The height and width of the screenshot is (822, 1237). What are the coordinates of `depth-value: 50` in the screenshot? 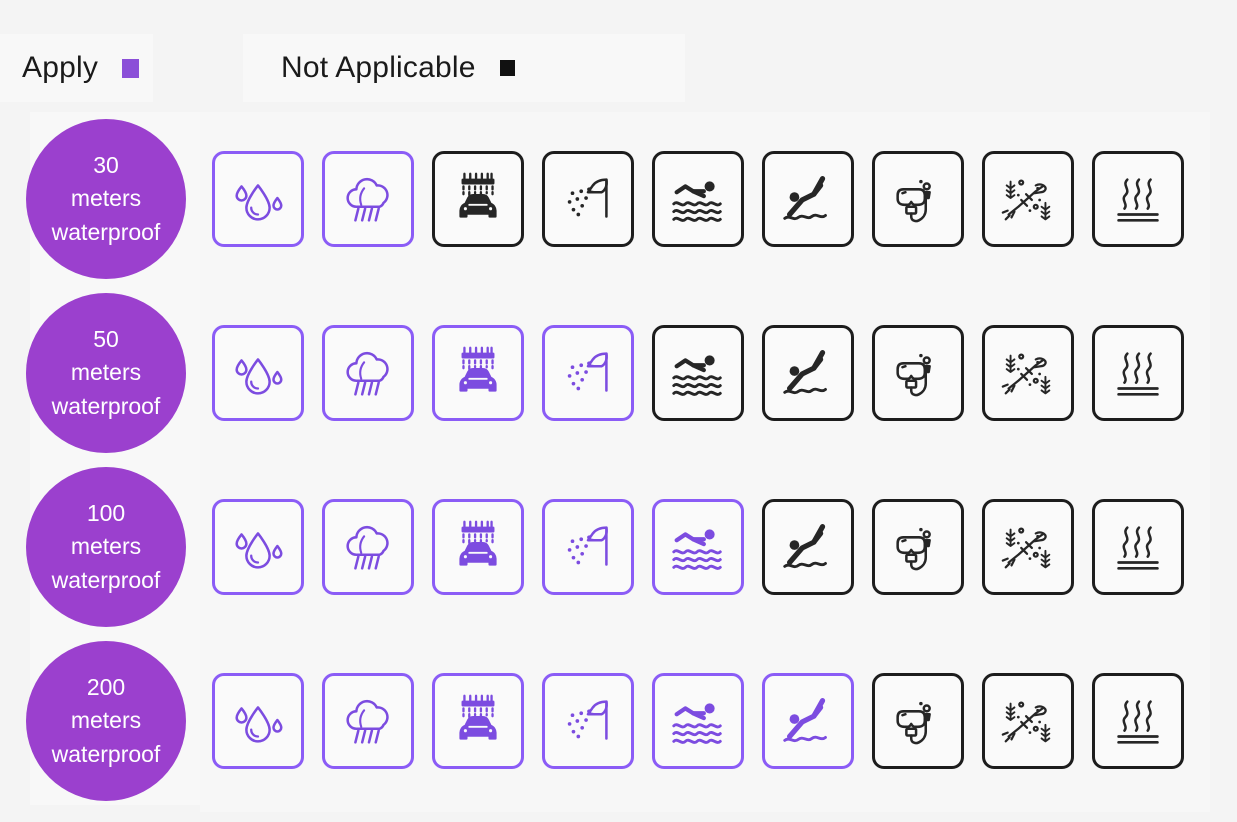 It's located at (106, 338).